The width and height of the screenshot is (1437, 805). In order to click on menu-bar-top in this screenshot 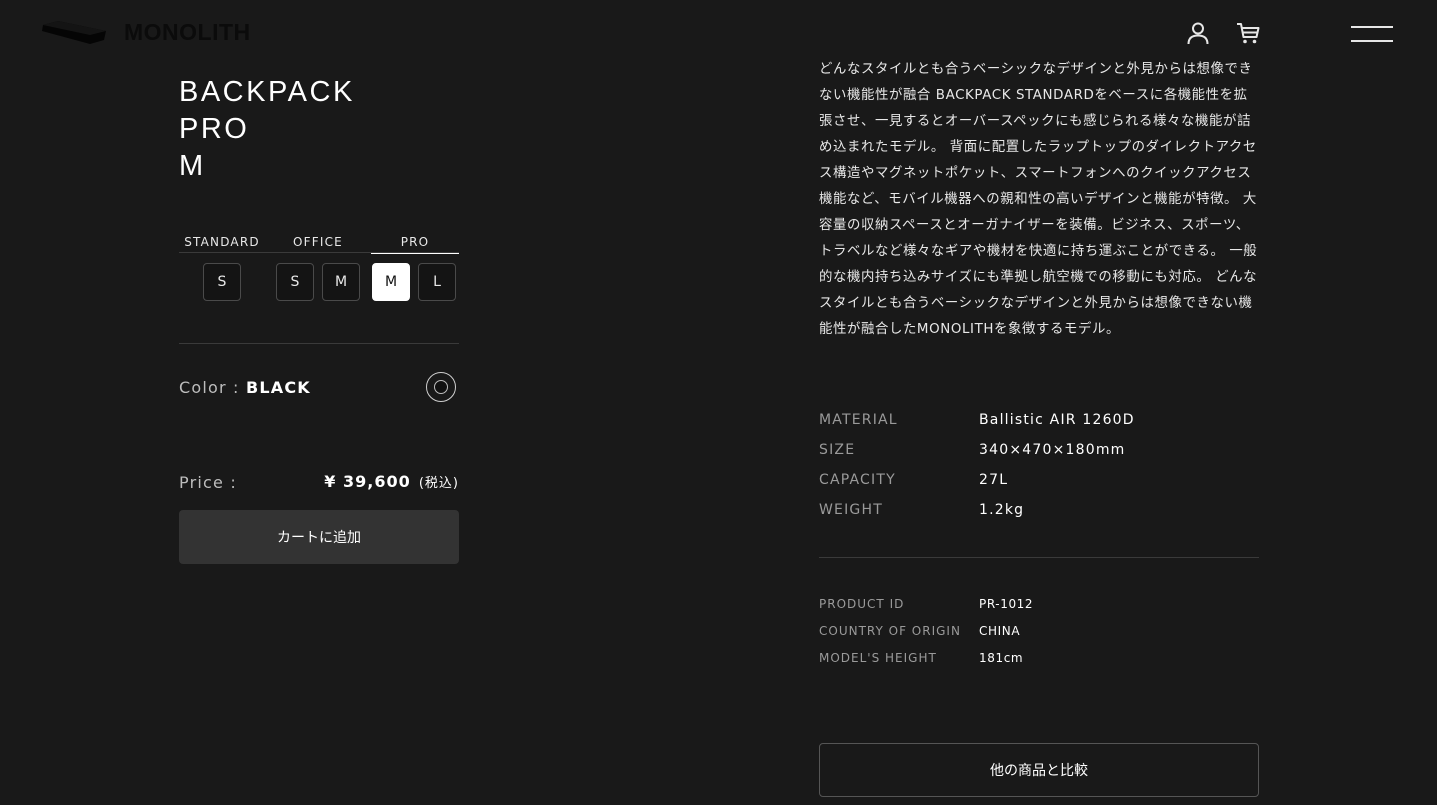, I will do `click(1372, 27)`.